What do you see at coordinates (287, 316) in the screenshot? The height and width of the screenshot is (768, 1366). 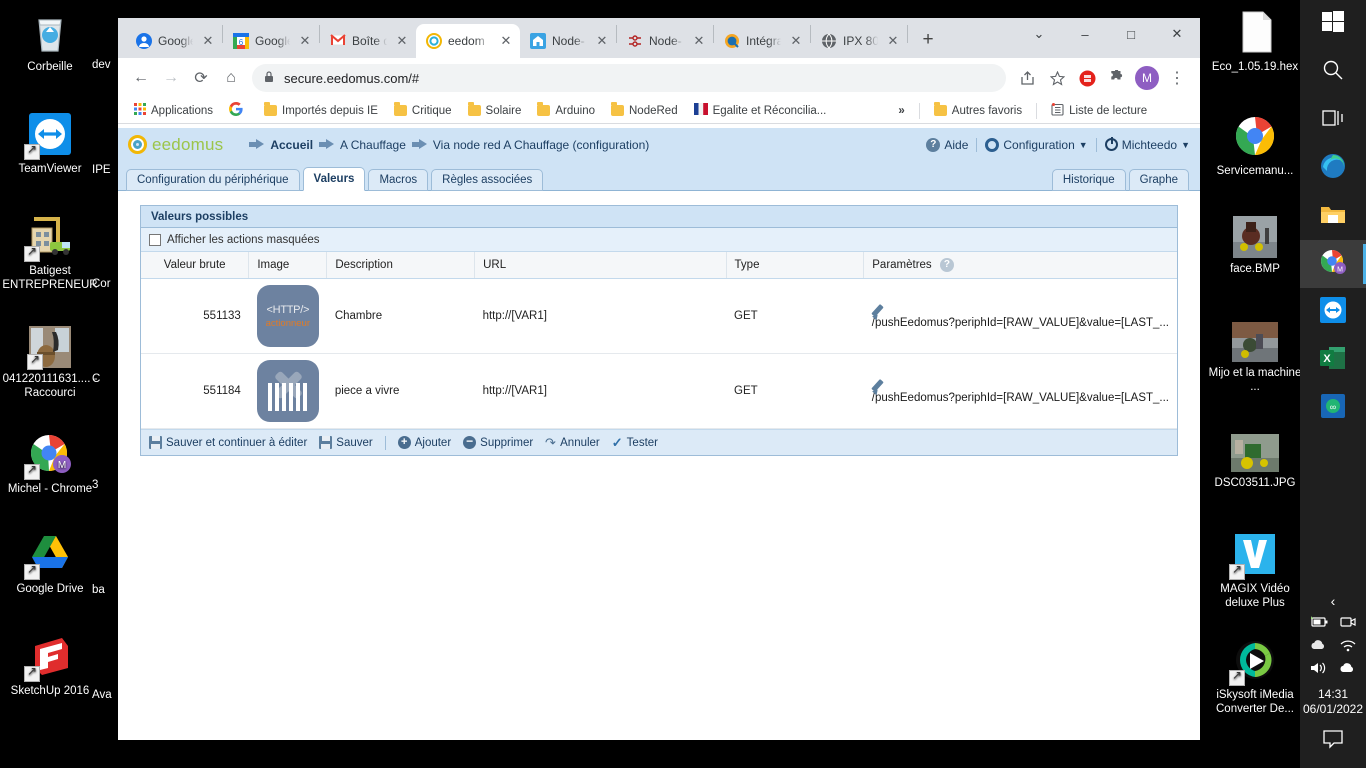 I see `cell-image: <HTTP/> actionneur` at bounding box center [287, 316].